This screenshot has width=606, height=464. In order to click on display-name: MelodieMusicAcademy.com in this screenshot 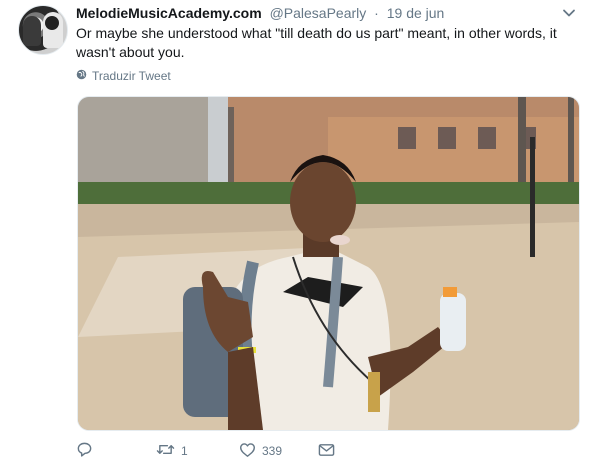, I will do `click(169, 13)`.